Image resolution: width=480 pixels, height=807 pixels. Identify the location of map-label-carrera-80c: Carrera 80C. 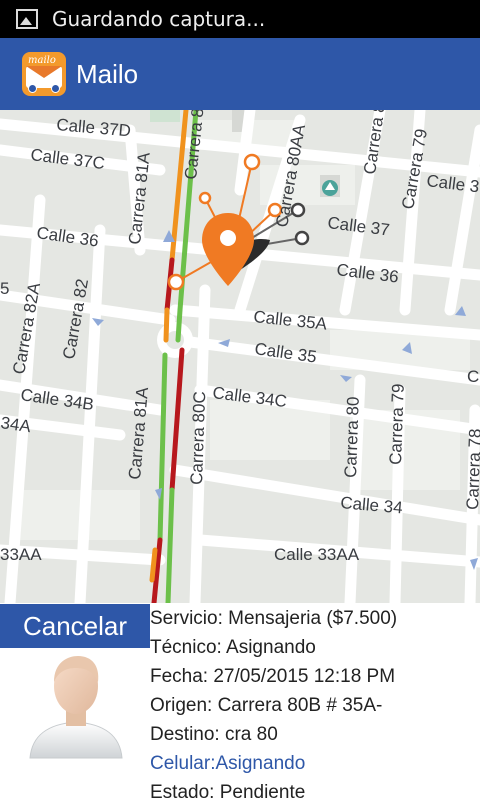
(198, 438).